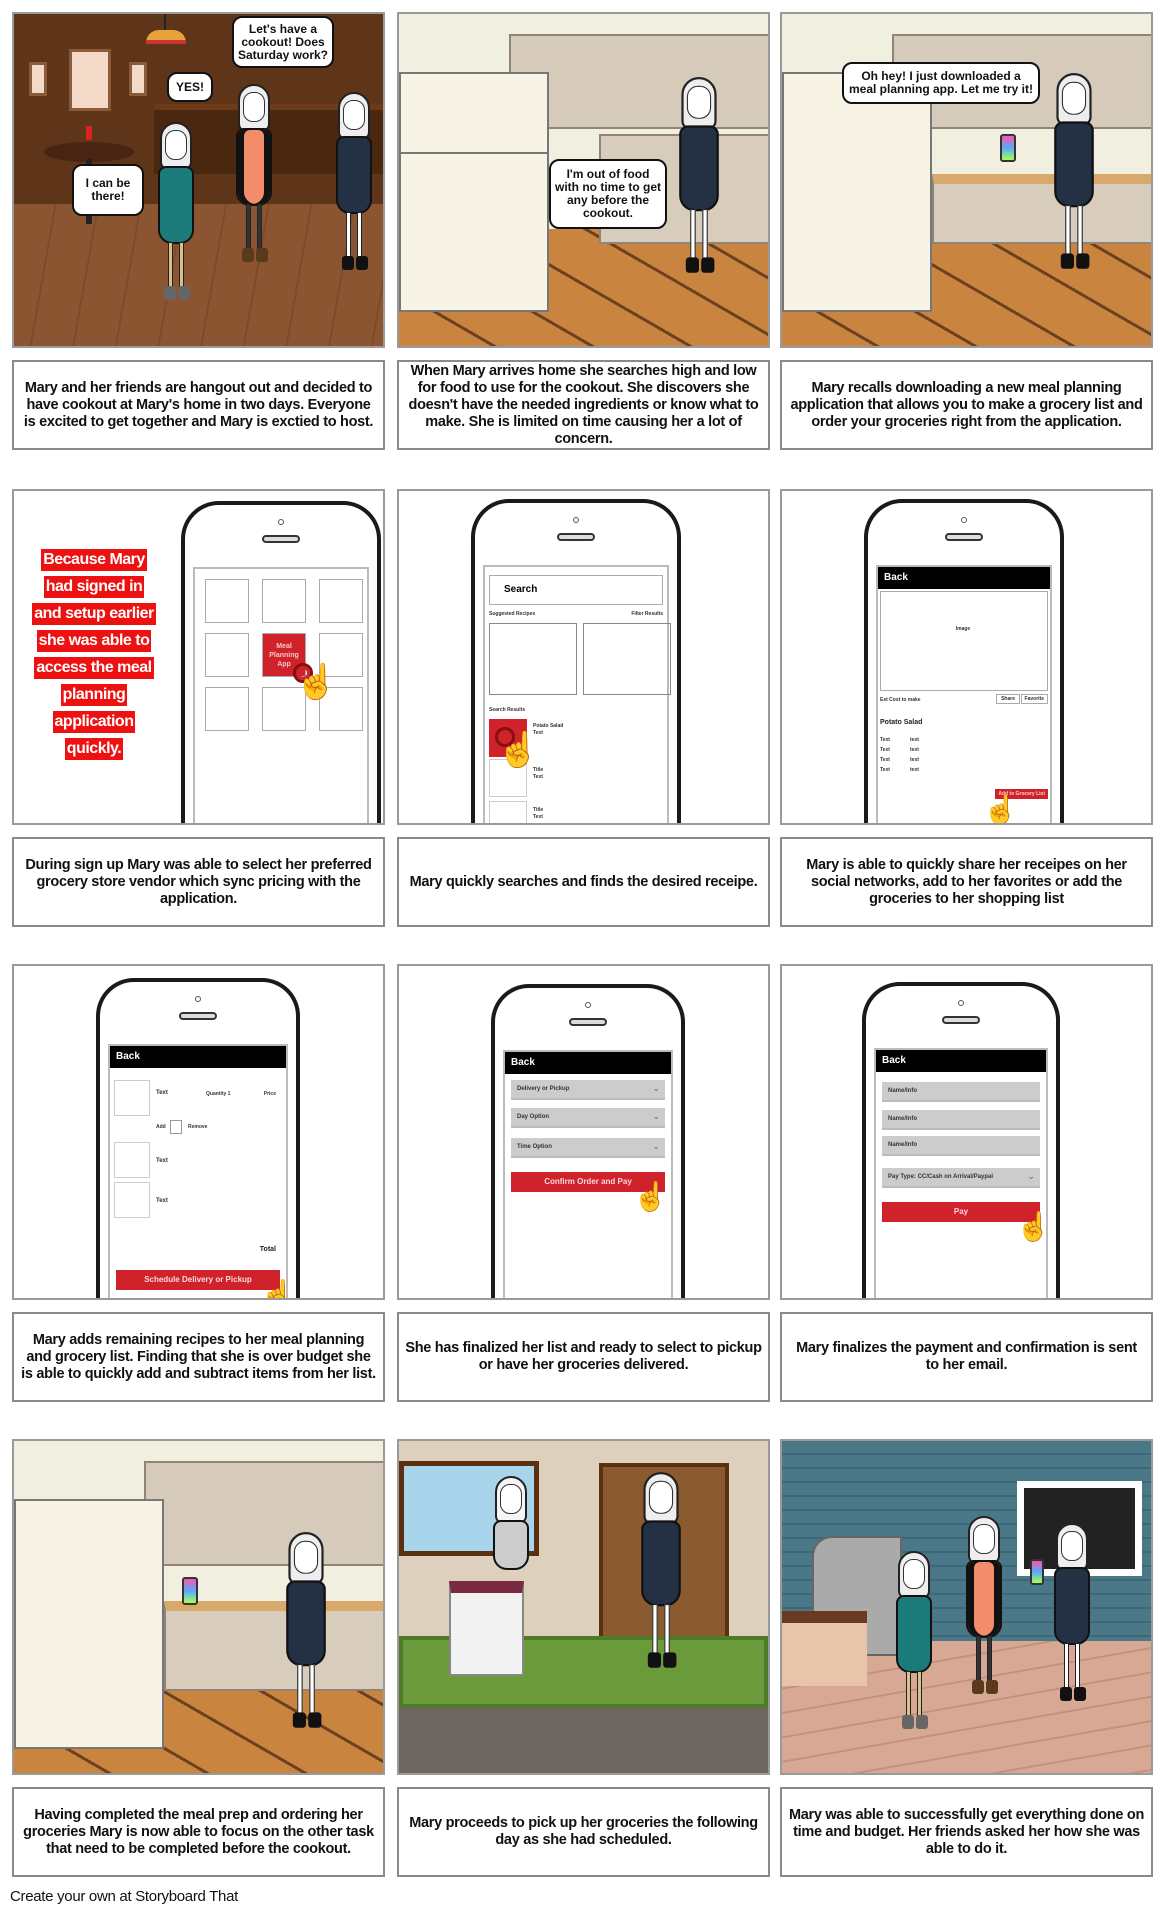  What do you see at coordinates (538, 810) in the screenshot?
I see `result-title: Title` at bounding box center [538, 810].